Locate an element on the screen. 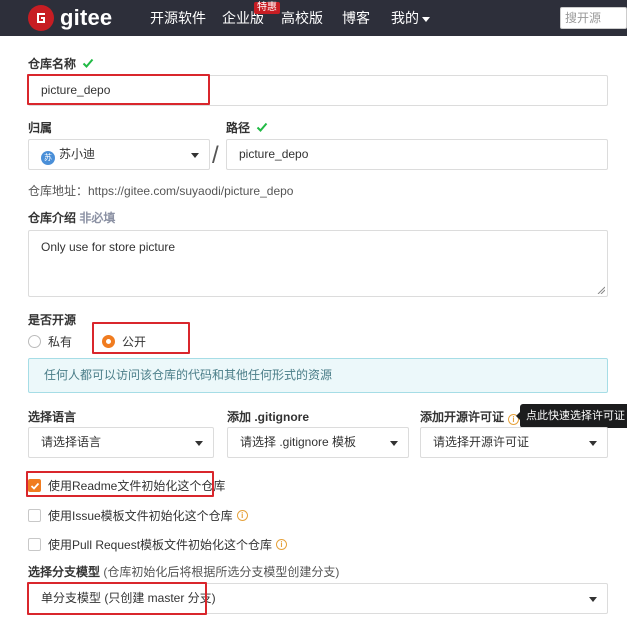 The width and height of the screenshot is (627, 620). resize-handle-icon is located at coordinates (601, 290).